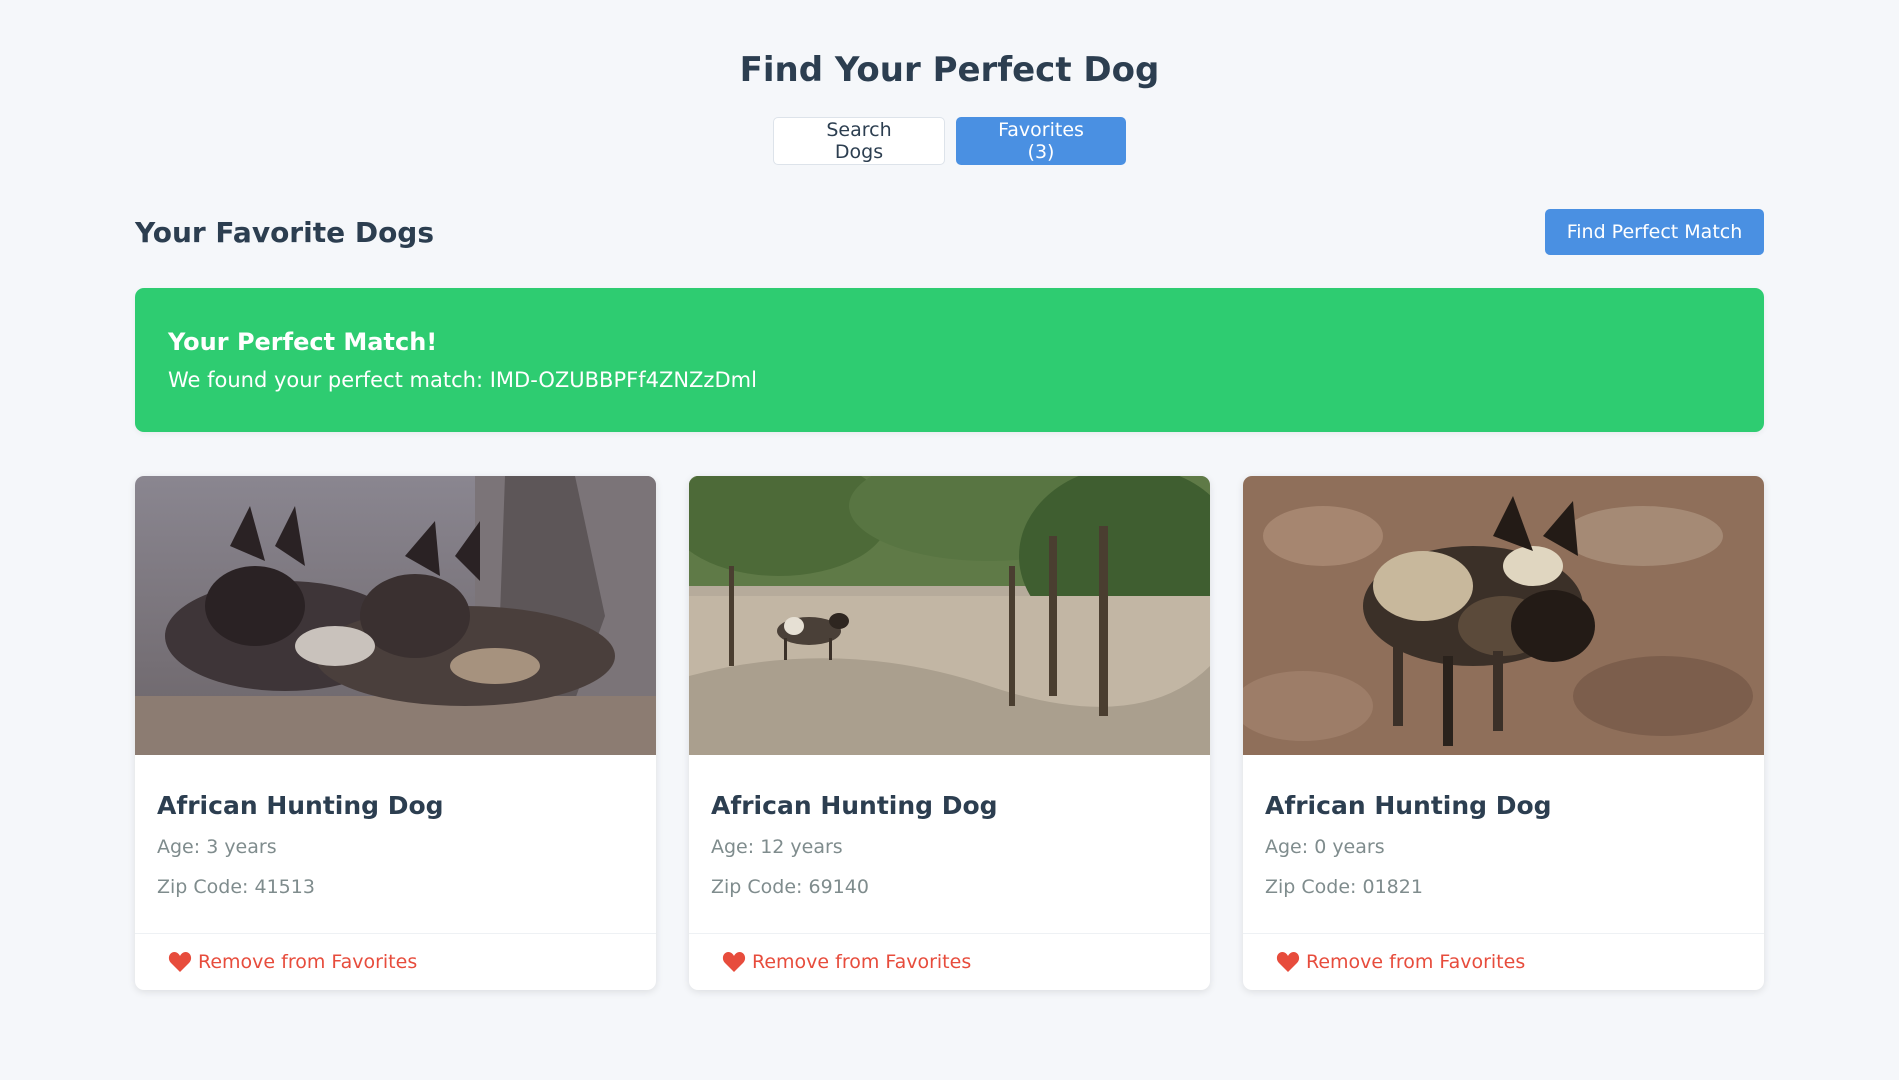  I want to click on dog-zip-code: Zip Code: 69140, so click(790, 887).